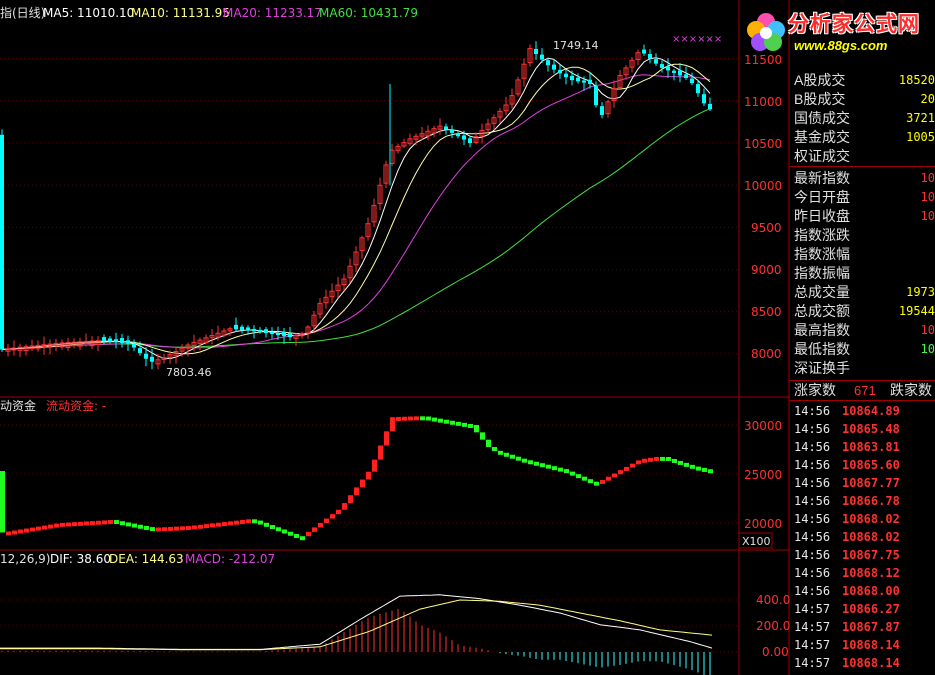  I want to click on volume-row: 权证成交, so click(862, 156).